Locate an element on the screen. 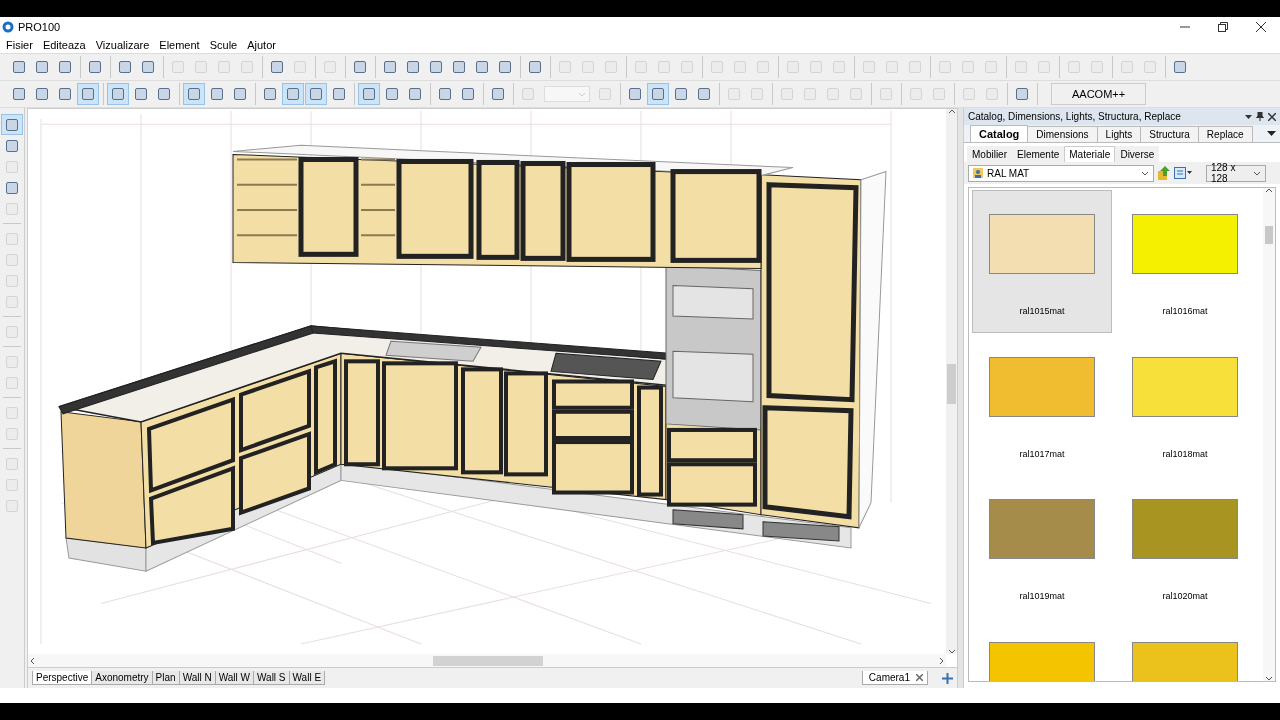 The height and width of the screenshot is (720, 1280). view-tab: Axonometry is located at coordinates (122, 678).